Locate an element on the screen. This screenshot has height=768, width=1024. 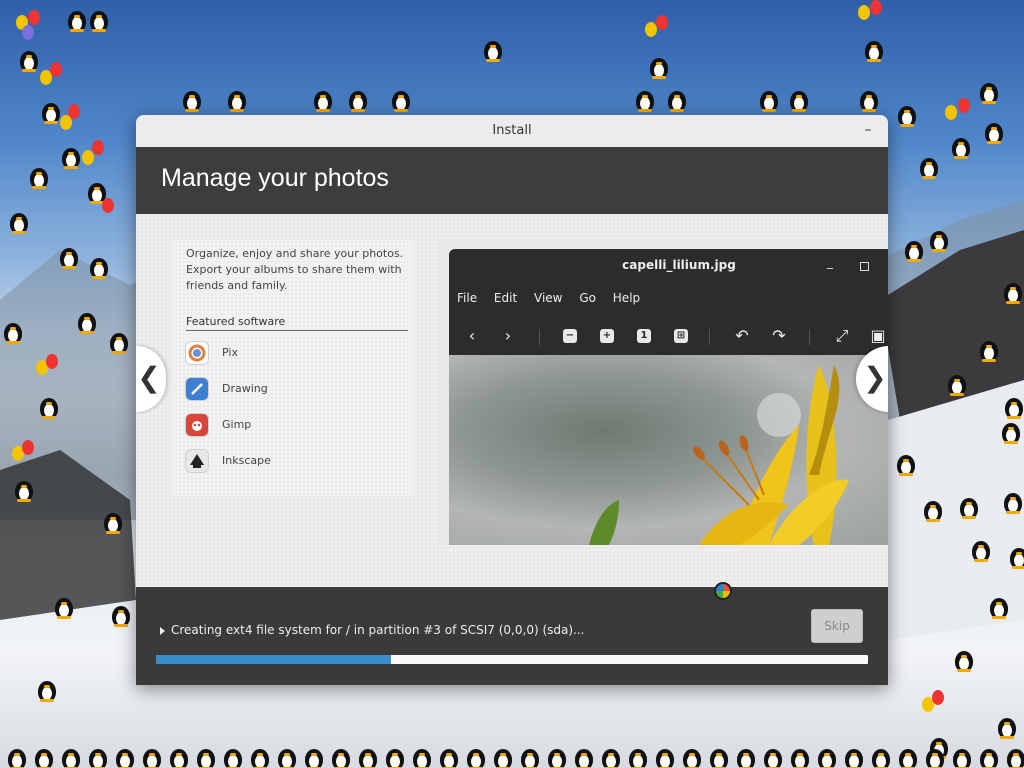
menu-go: Go is located at coordinates (587, 298).